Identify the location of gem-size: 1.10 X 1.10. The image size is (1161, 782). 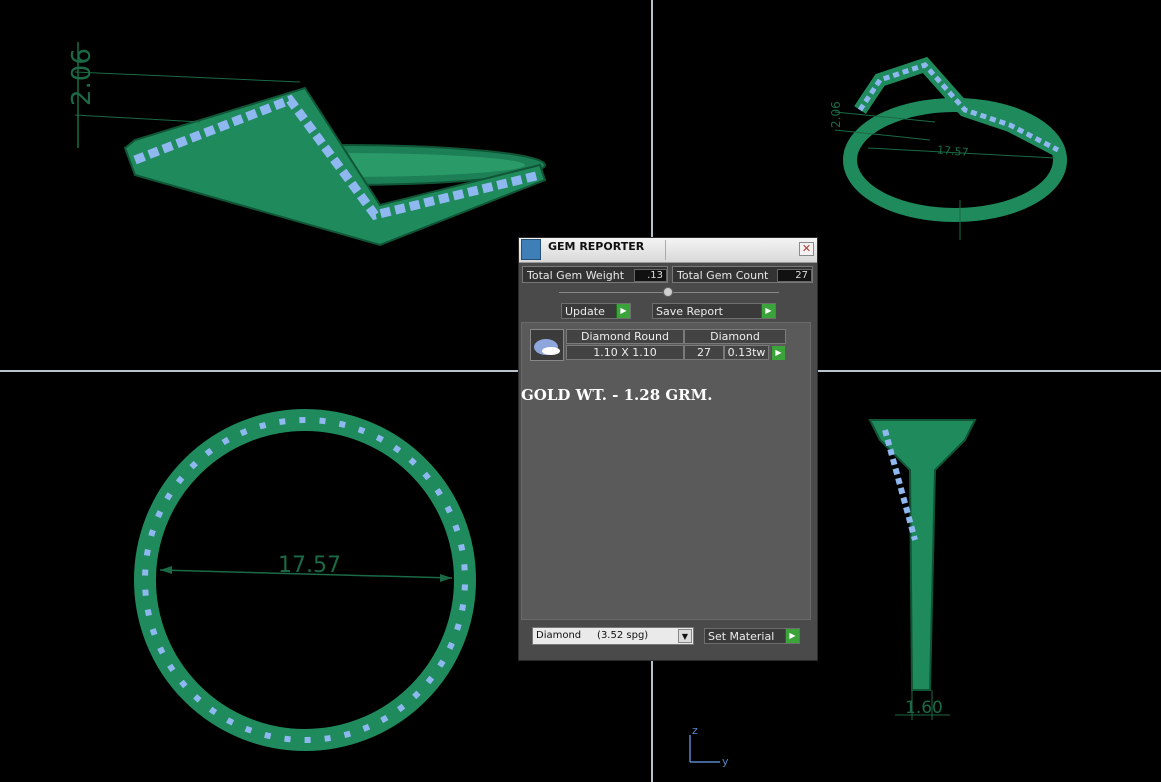
(625, 352).